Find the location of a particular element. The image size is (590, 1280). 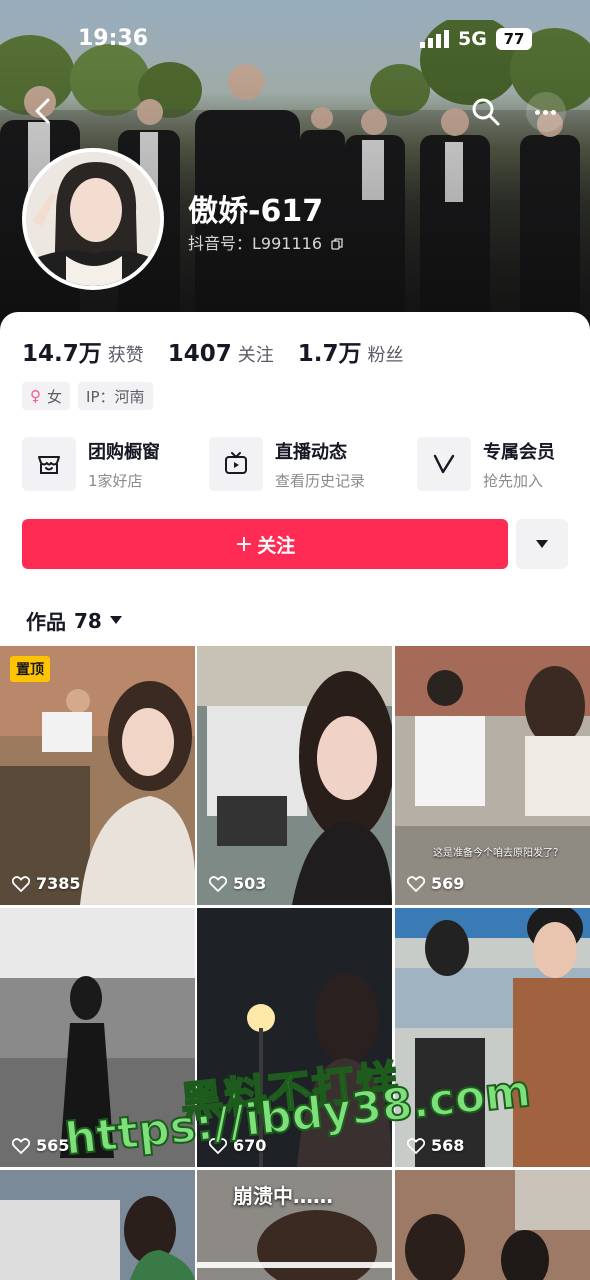

status-time: 19:36 is located at coordinates (113, 38).